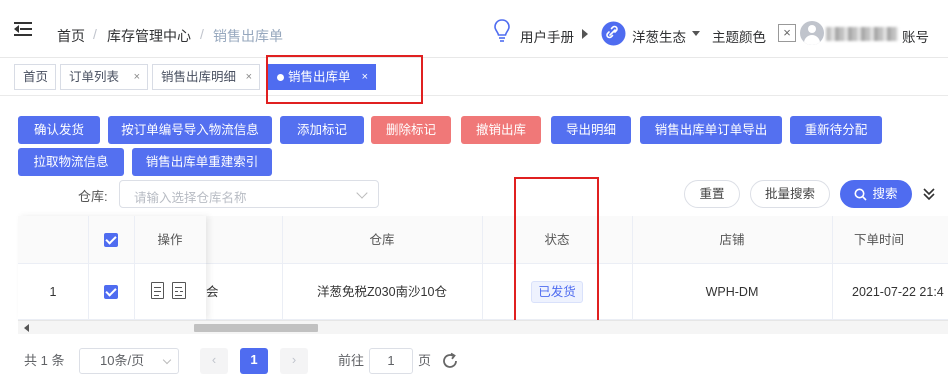 The height and width of the screenshot is (374, 948). I want to click on column-header-ops: 操作, so click(170, 240).